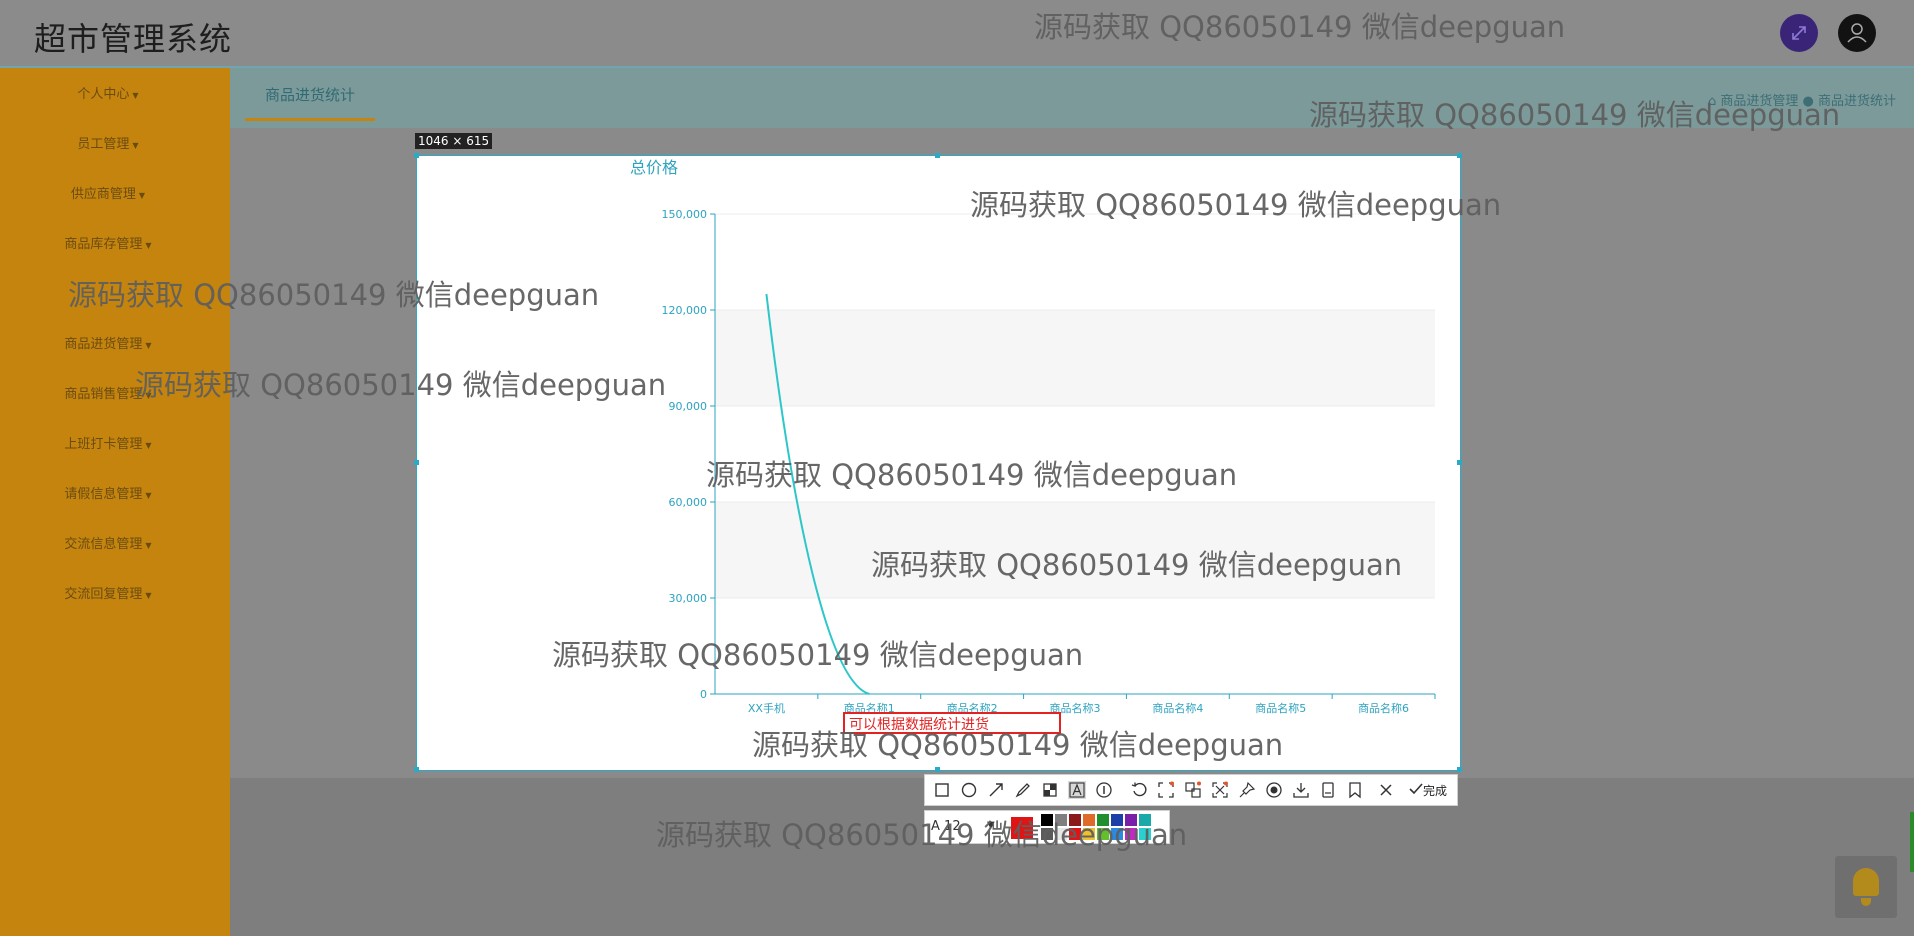  I want to click on sidebar-item-personal-center: 个人中心 ▼, so click(108, 92).